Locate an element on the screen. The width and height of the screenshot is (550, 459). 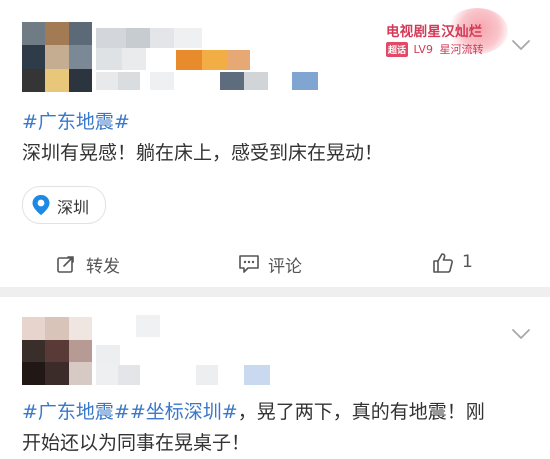
repost-label: 转发 is located at coordinates (103, 267).